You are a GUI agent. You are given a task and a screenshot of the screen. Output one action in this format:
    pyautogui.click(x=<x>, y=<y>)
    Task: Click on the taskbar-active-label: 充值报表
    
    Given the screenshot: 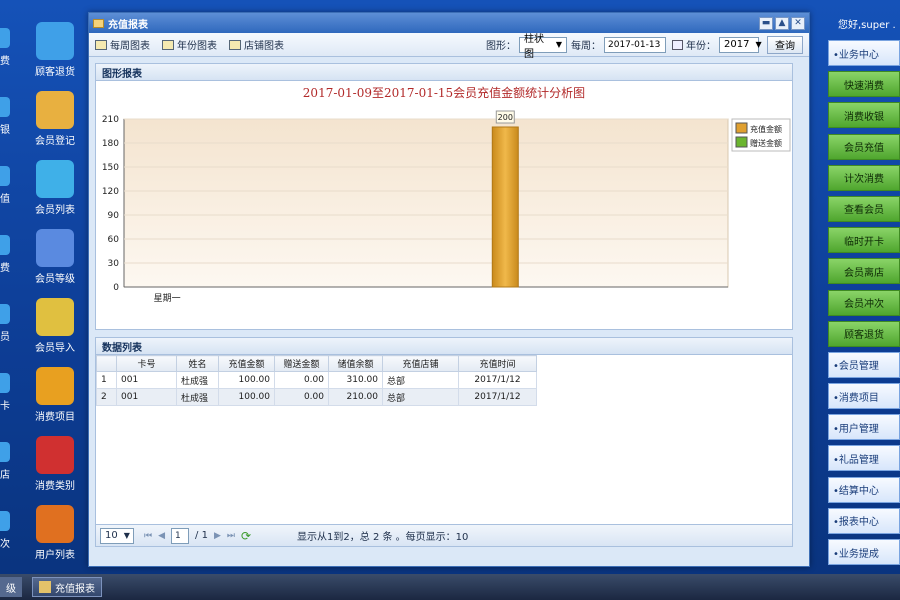 What is the action you would take?
    pyautogui.click(x=75, y=589)
    